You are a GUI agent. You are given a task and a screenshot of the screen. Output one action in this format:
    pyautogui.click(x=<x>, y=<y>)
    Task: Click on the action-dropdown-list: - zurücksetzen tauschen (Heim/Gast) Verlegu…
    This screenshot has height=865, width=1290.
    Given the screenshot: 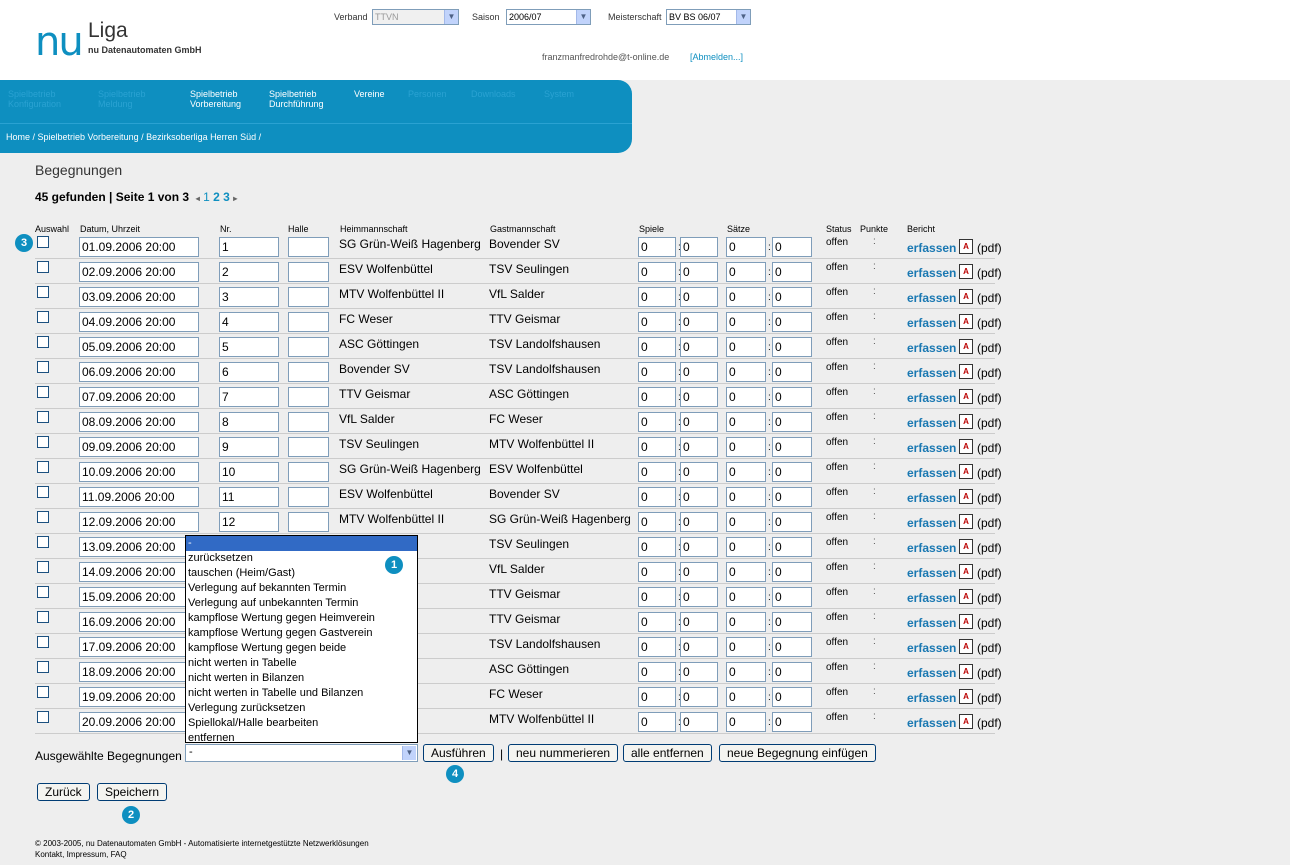 What is the action you would take?
    pyautogui.click(x=301, y=640)
    